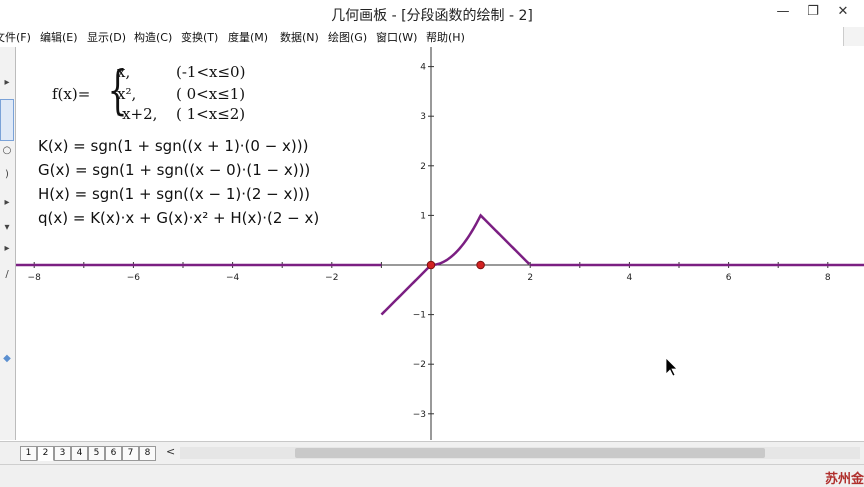  What do you see at coordinates (211, 94) in the screenshot?
I see `piecewise-cond-2: ( 0<x≤1)` at bounding box center [211, 94].